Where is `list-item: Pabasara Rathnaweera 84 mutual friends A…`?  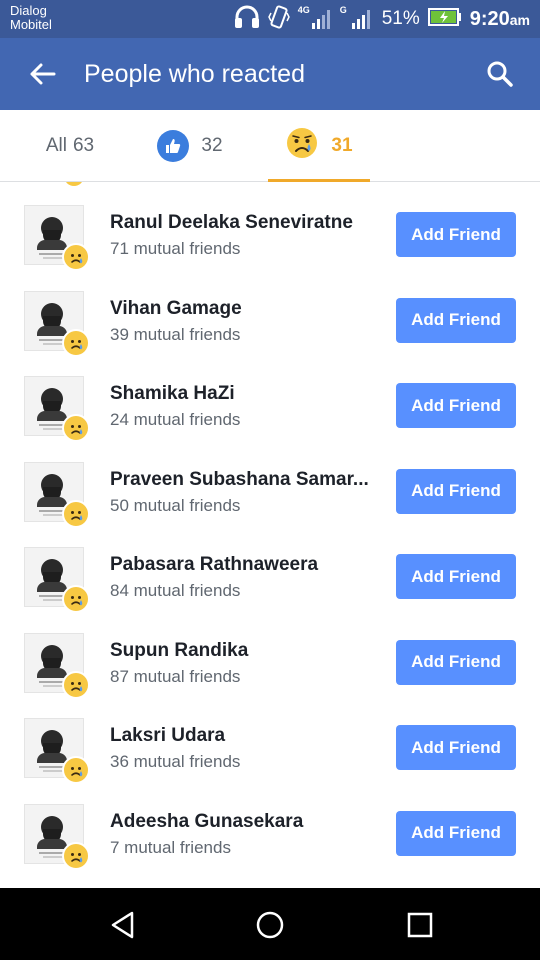
list-item: Pabasara Rathnaweera 84 mutual friends A… is located at coordinates (270, 568).